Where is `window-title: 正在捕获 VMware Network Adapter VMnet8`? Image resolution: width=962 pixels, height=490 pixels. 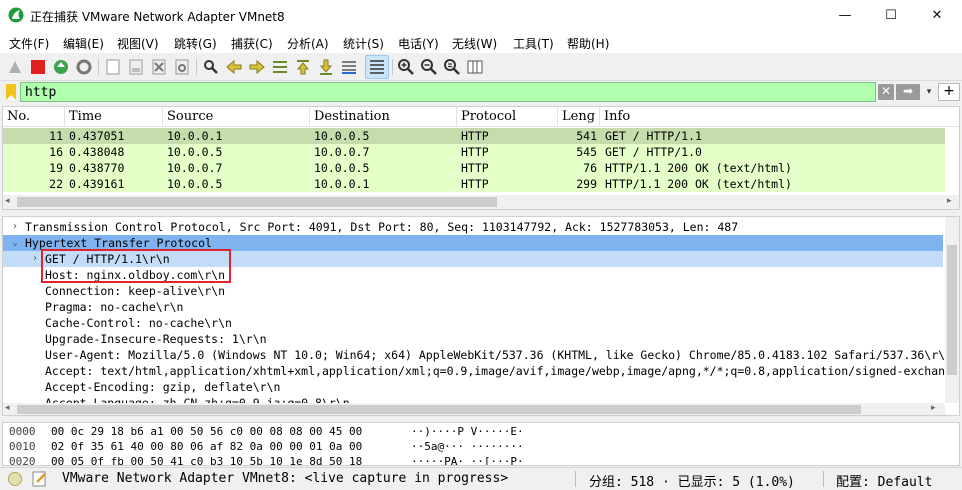 window-title: 正在捕获 VMware Network Adapter VMnet8 is located at coordinates (157, 17).